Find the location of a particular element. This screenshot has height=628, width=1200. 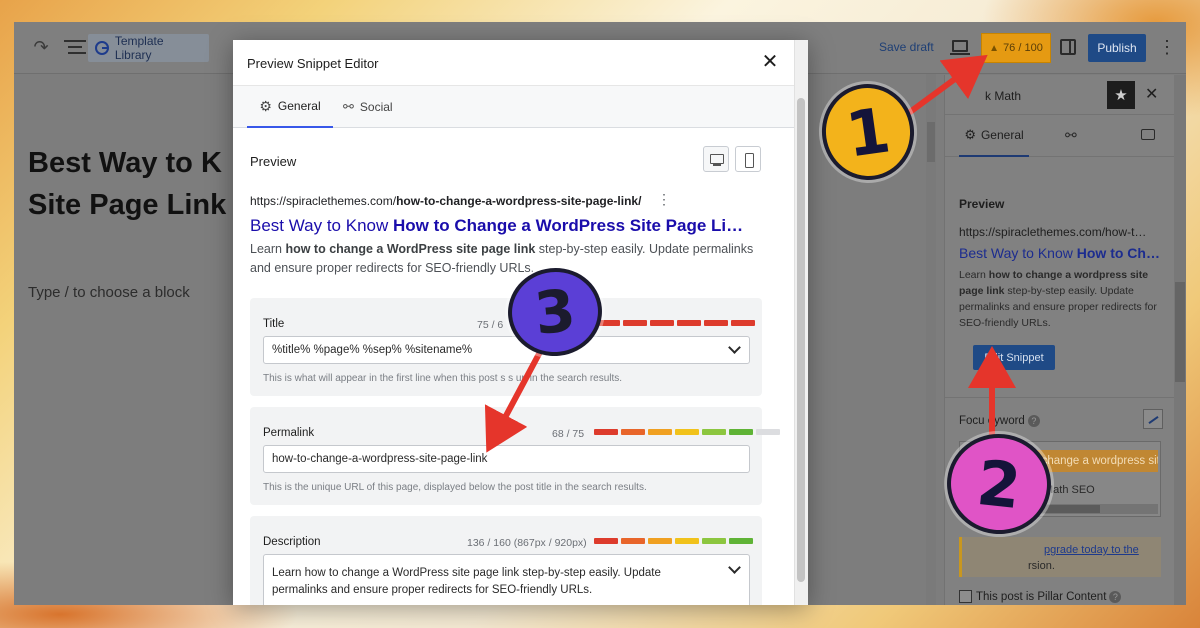

title-field-label: Title is located at coordinates (274, 324).